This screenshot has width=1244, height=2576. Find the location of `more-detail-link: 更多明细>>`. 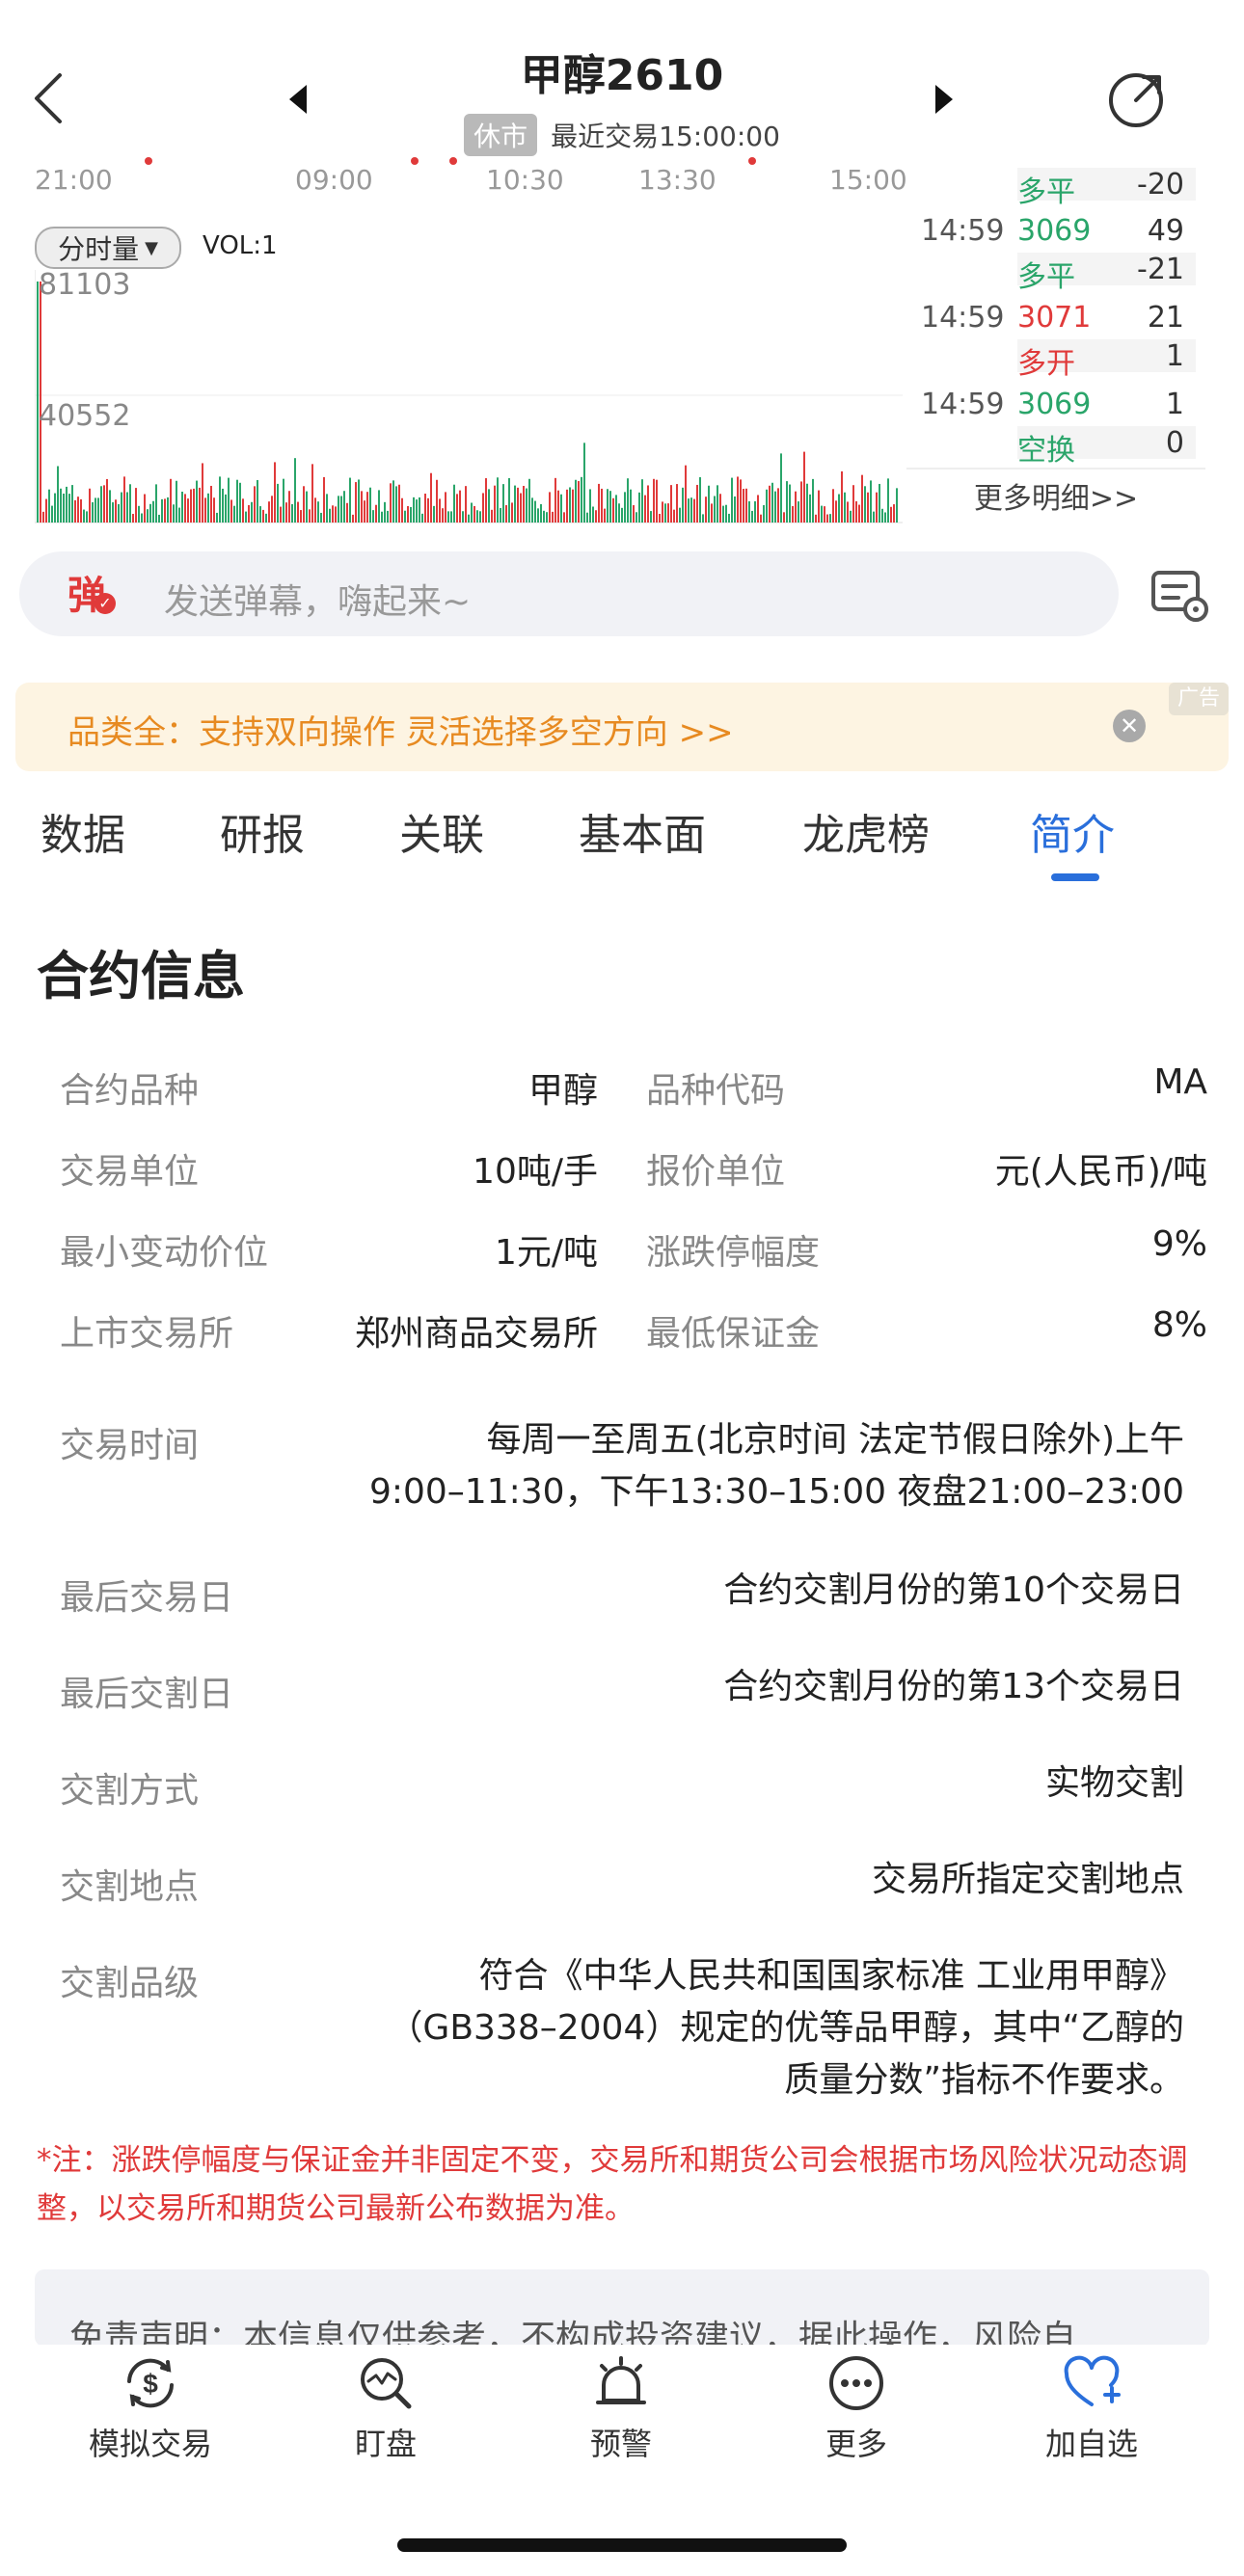

more-detail-link: 更多明细>> is located at coordinates (1055, 495).